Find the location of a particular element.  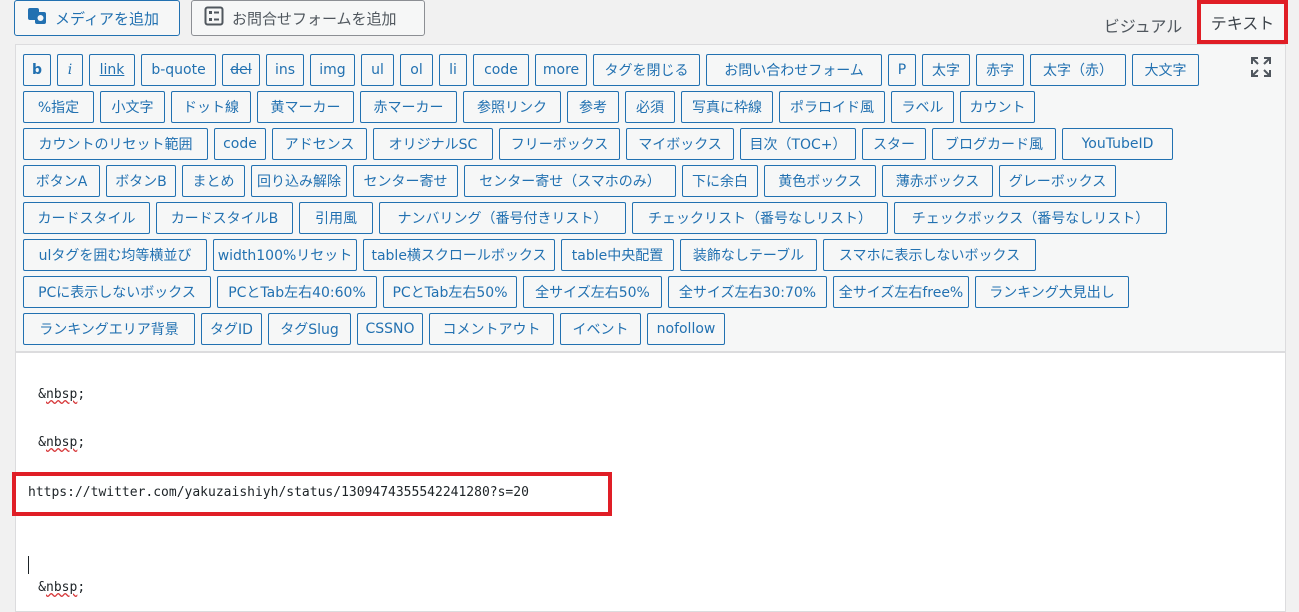

quicktag-button: table横スクロールボックス is located at coordinates (459, 255).